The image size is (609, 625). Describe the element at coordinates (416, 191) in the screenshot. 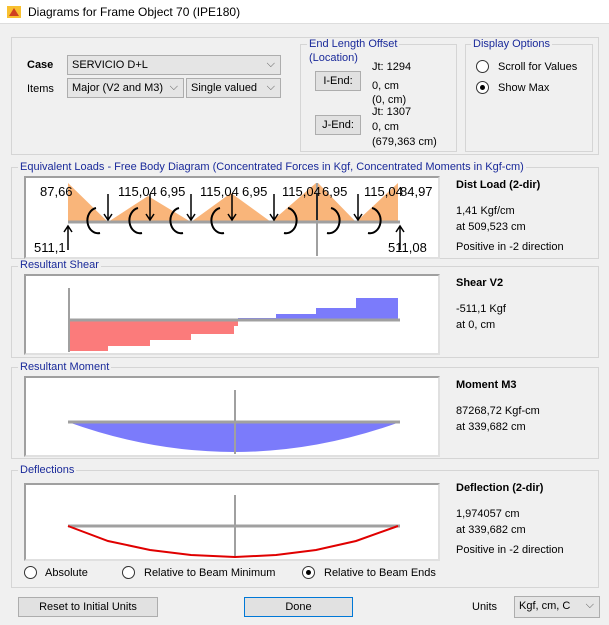

I see `fbd-right-value: 84,97` at that location.